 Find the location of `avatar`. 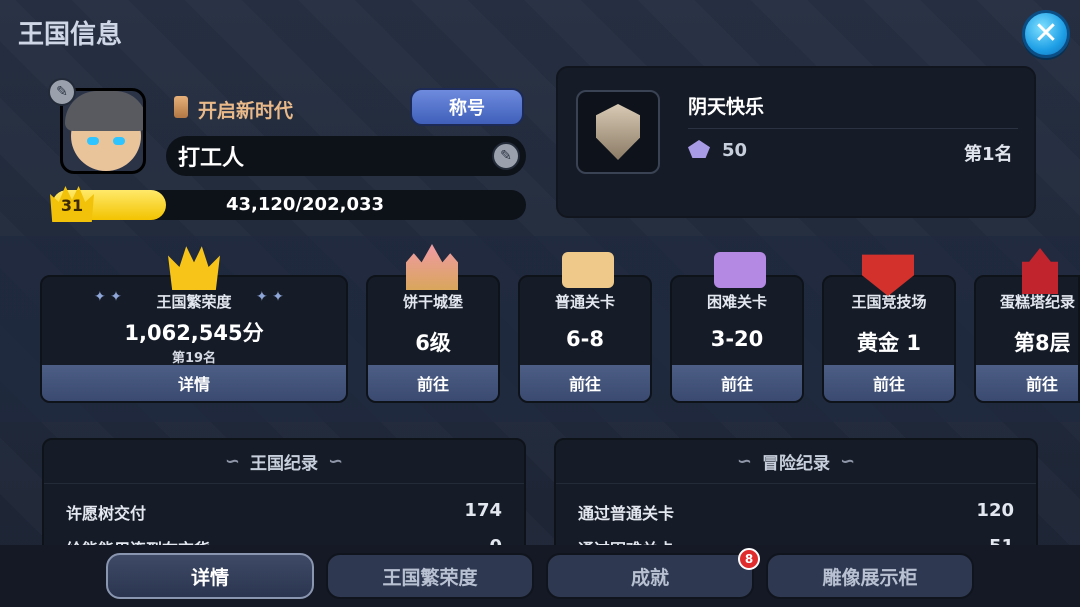

avatar is located at coordinates (103, 131).